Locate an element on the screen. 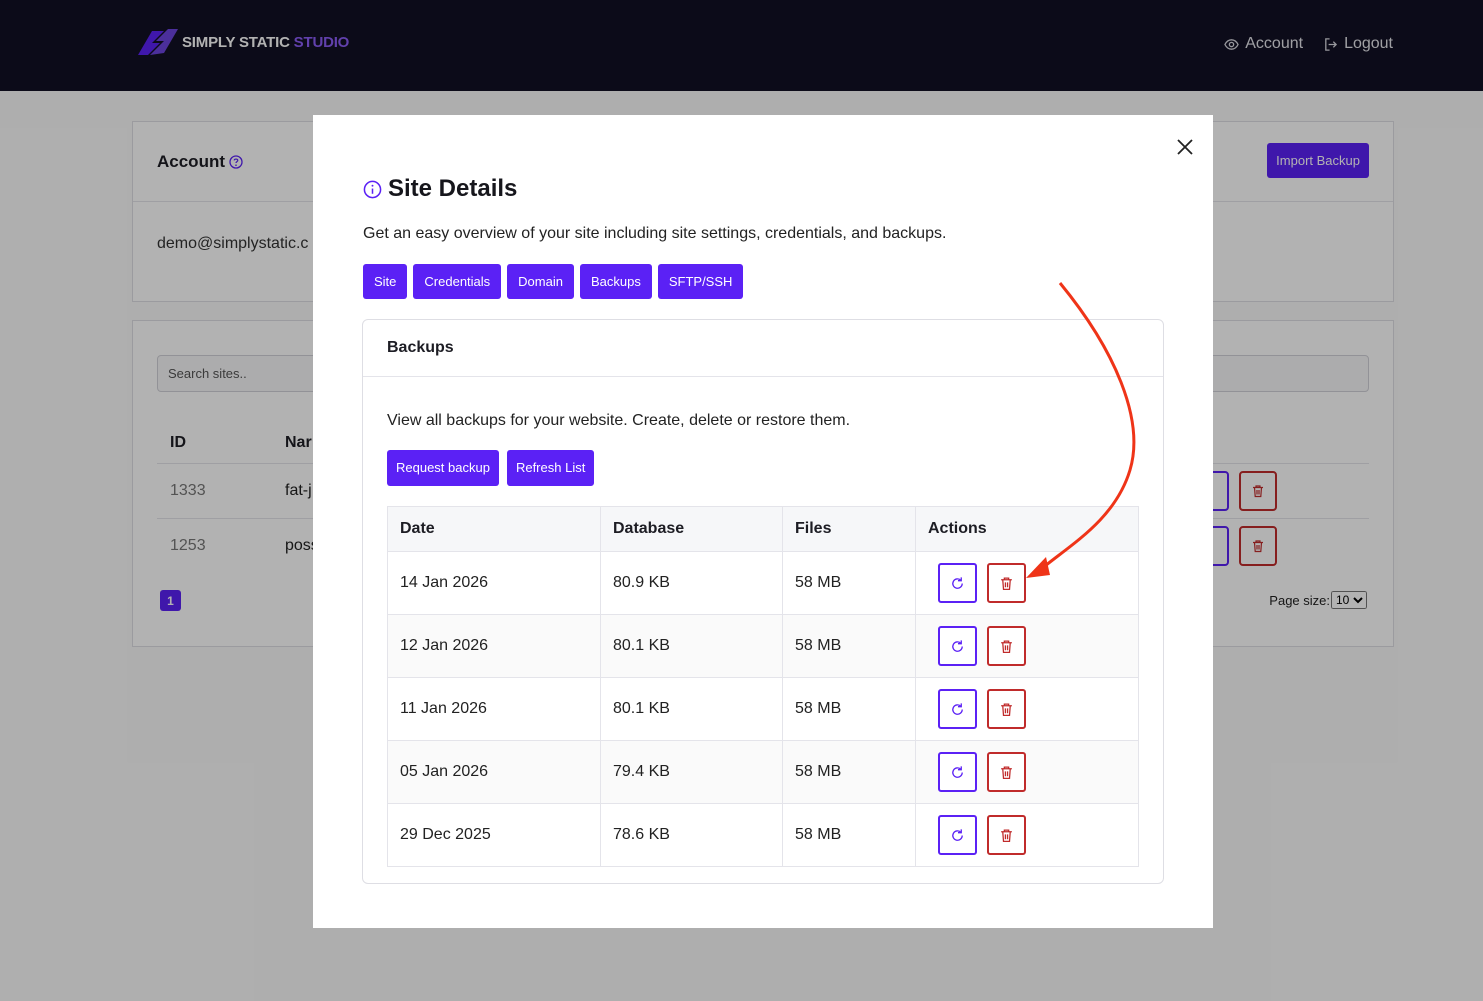  backup-database-size: 79.4 KB is located at coordinates (691, 772).